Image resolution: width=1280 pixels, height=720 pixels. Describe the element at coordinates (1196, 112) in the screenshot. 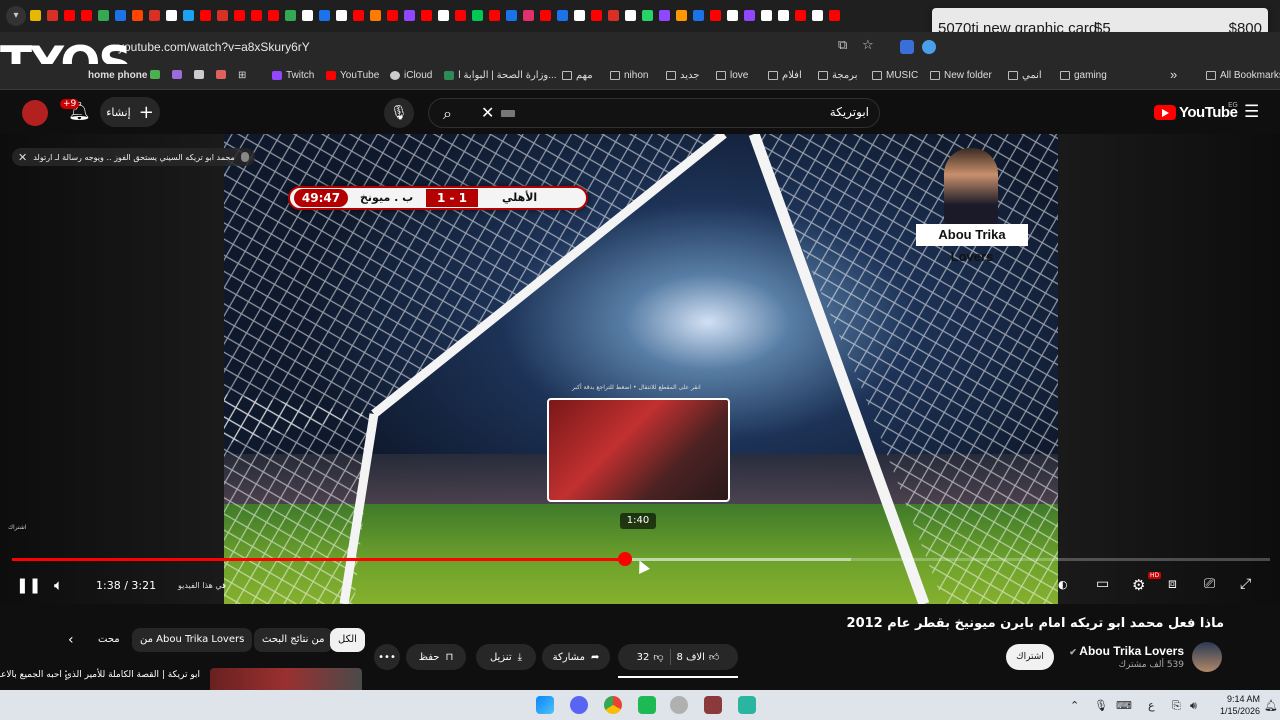

I see `youtube-logo: YouTube` at that location.